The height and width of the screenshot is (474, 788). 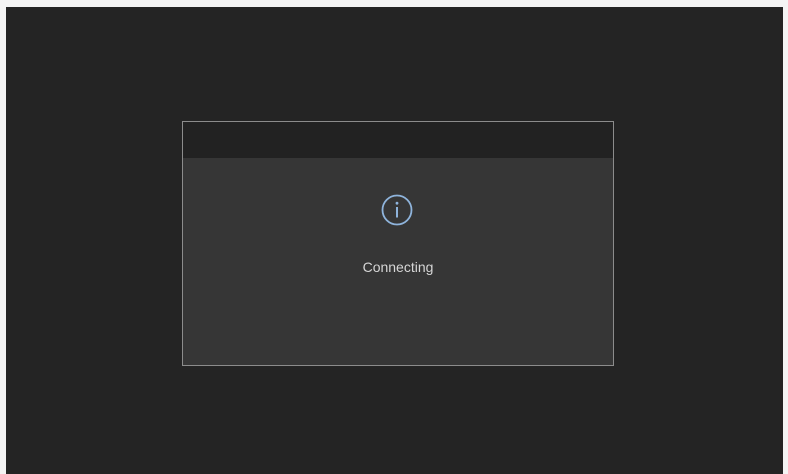 What do you see at coordinates (397, 210) in the screenshot?
I see `info-icon` at bounding box center [397, 210].